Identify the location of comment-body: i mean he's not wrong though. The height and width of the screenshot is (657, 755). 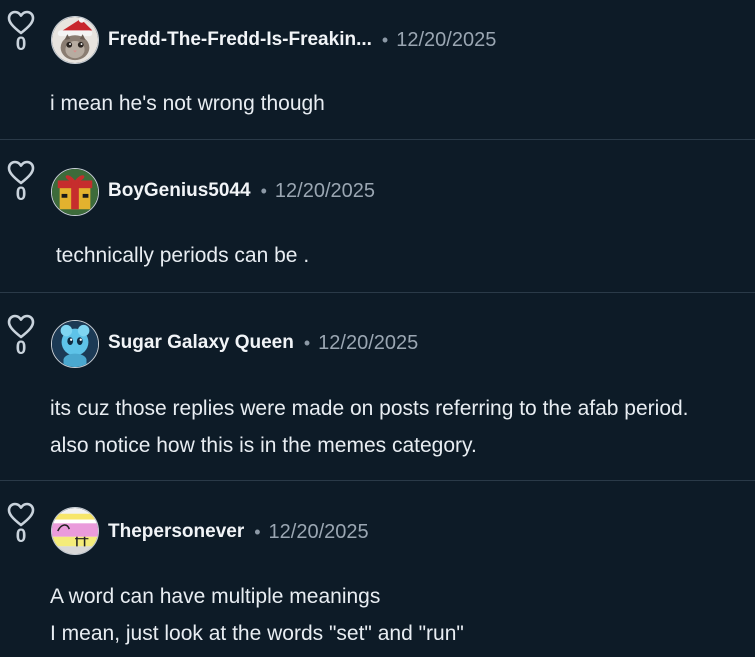
(187, 103).